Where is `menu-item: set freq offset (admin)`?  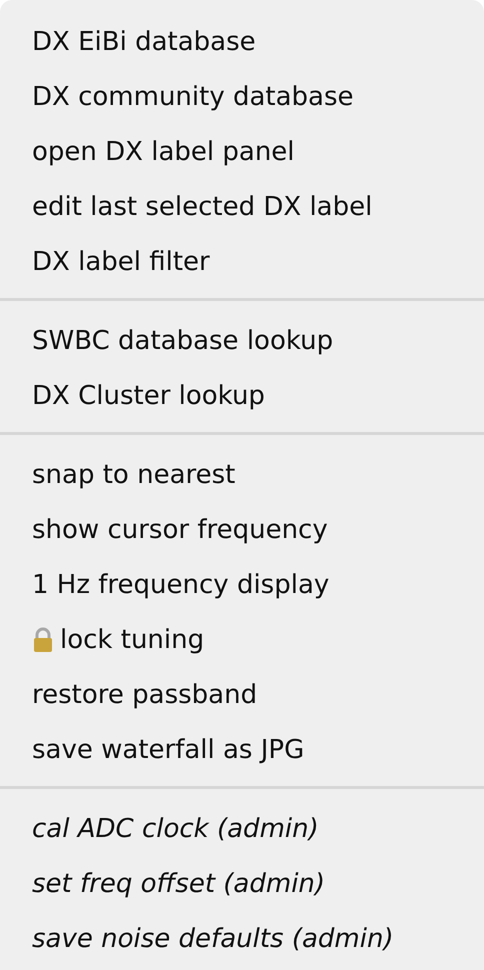 menu-item: set freq offset (admin) is located at coordinates (242, 883).